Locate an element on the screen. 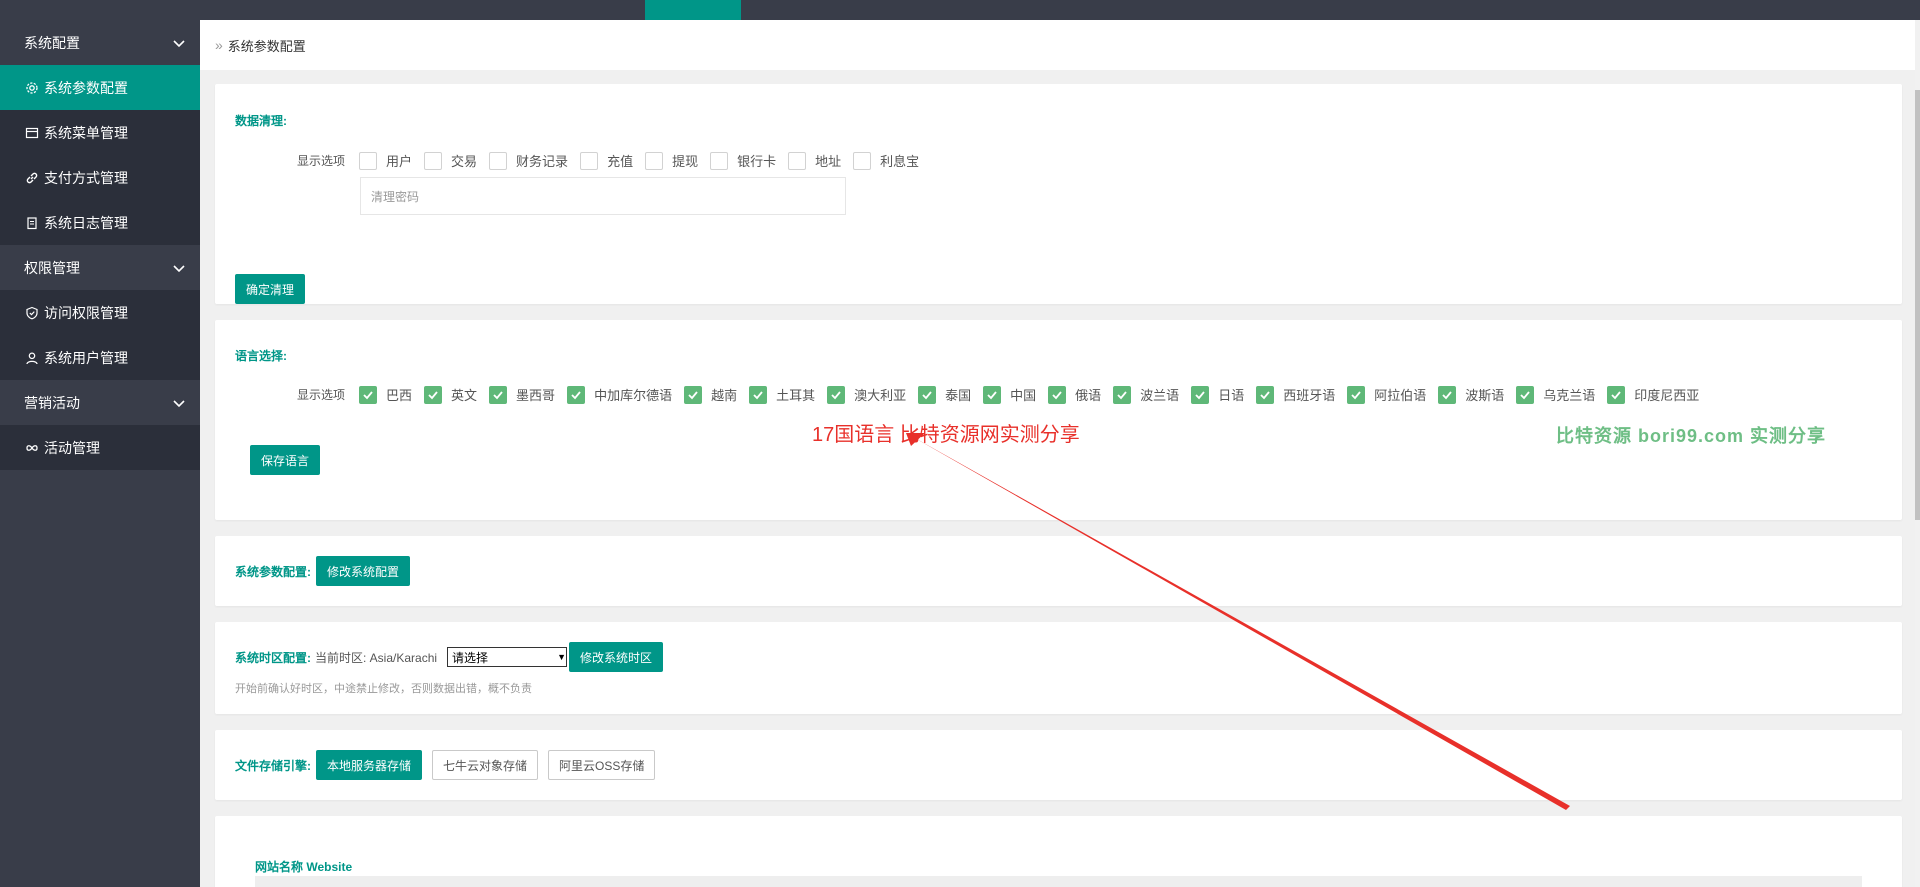 The height and width of the screenshot is (887, 1920). lang-checkbox: 印度尼西亚 is located at coordinates (1653, 394).